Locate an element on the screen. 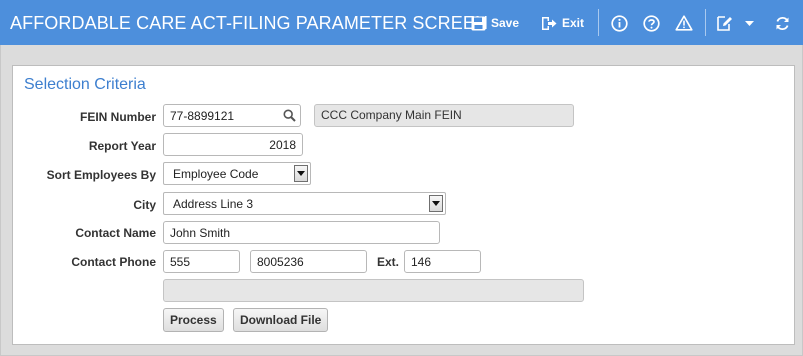  sort-employees-select: Employee Code is located at coordinates (237, 173).